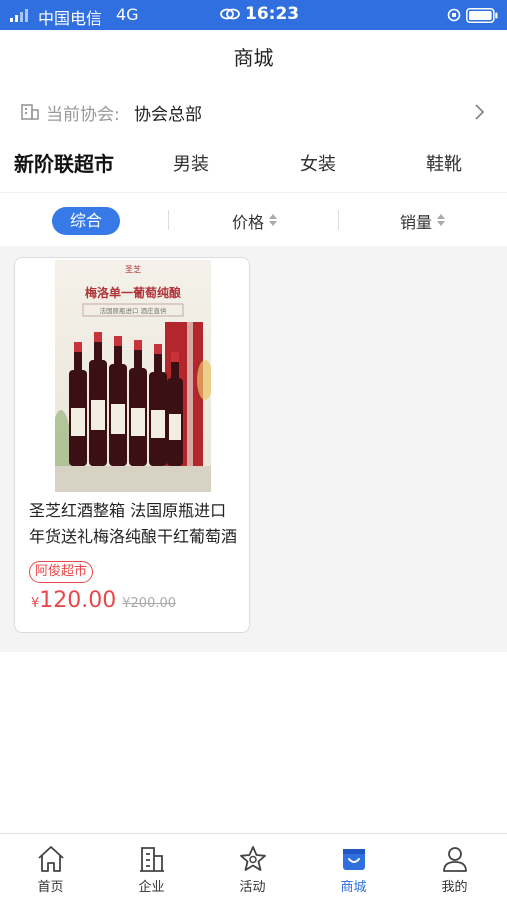  Describe the element at coordinates (133, 376) in the screenshot. I see `product-image: 圣芝 梅洛单一葡萄纯酿 法国原瓶进口 酒庄直供` at that location.